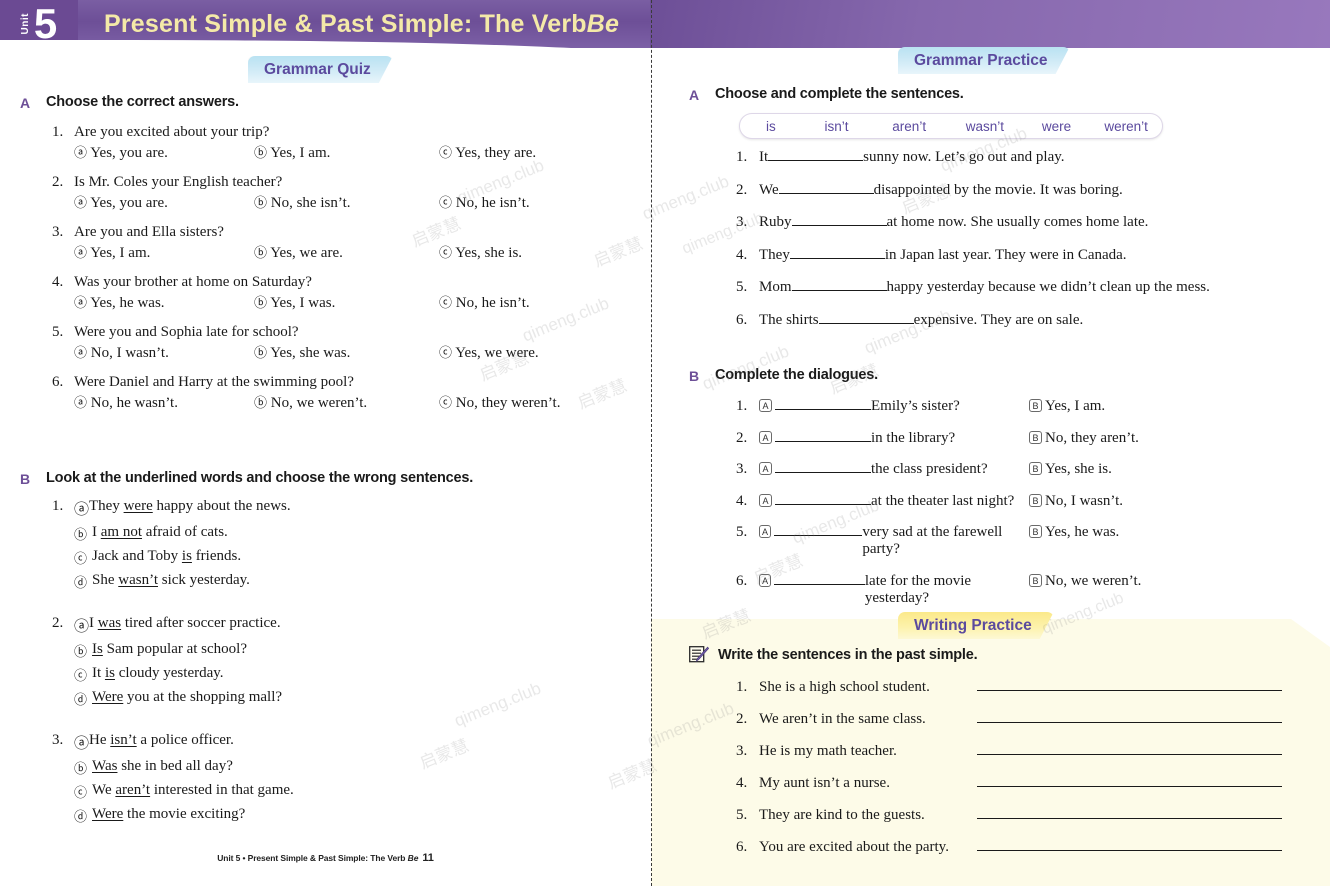 The height and width of the screenshot is (886, 1330). I want to click on word-bank-item: wasn’t, so click(985, 126).